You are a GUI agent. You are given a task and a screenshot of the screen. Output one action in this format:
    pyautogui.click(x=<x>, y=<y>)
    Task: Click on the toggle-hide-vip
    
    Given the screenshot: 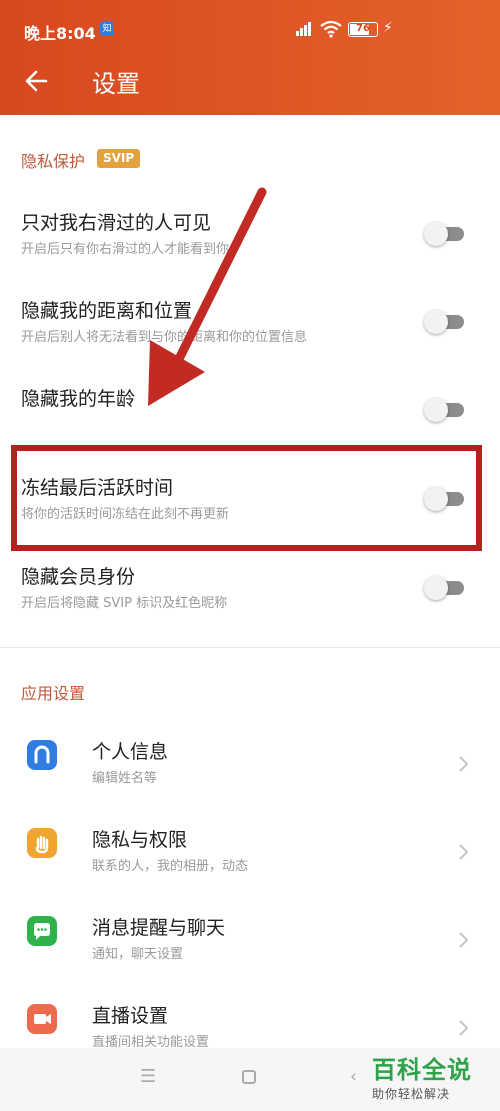 What is the action you would take?
    pyautogui.click(x=445, y=588)
    